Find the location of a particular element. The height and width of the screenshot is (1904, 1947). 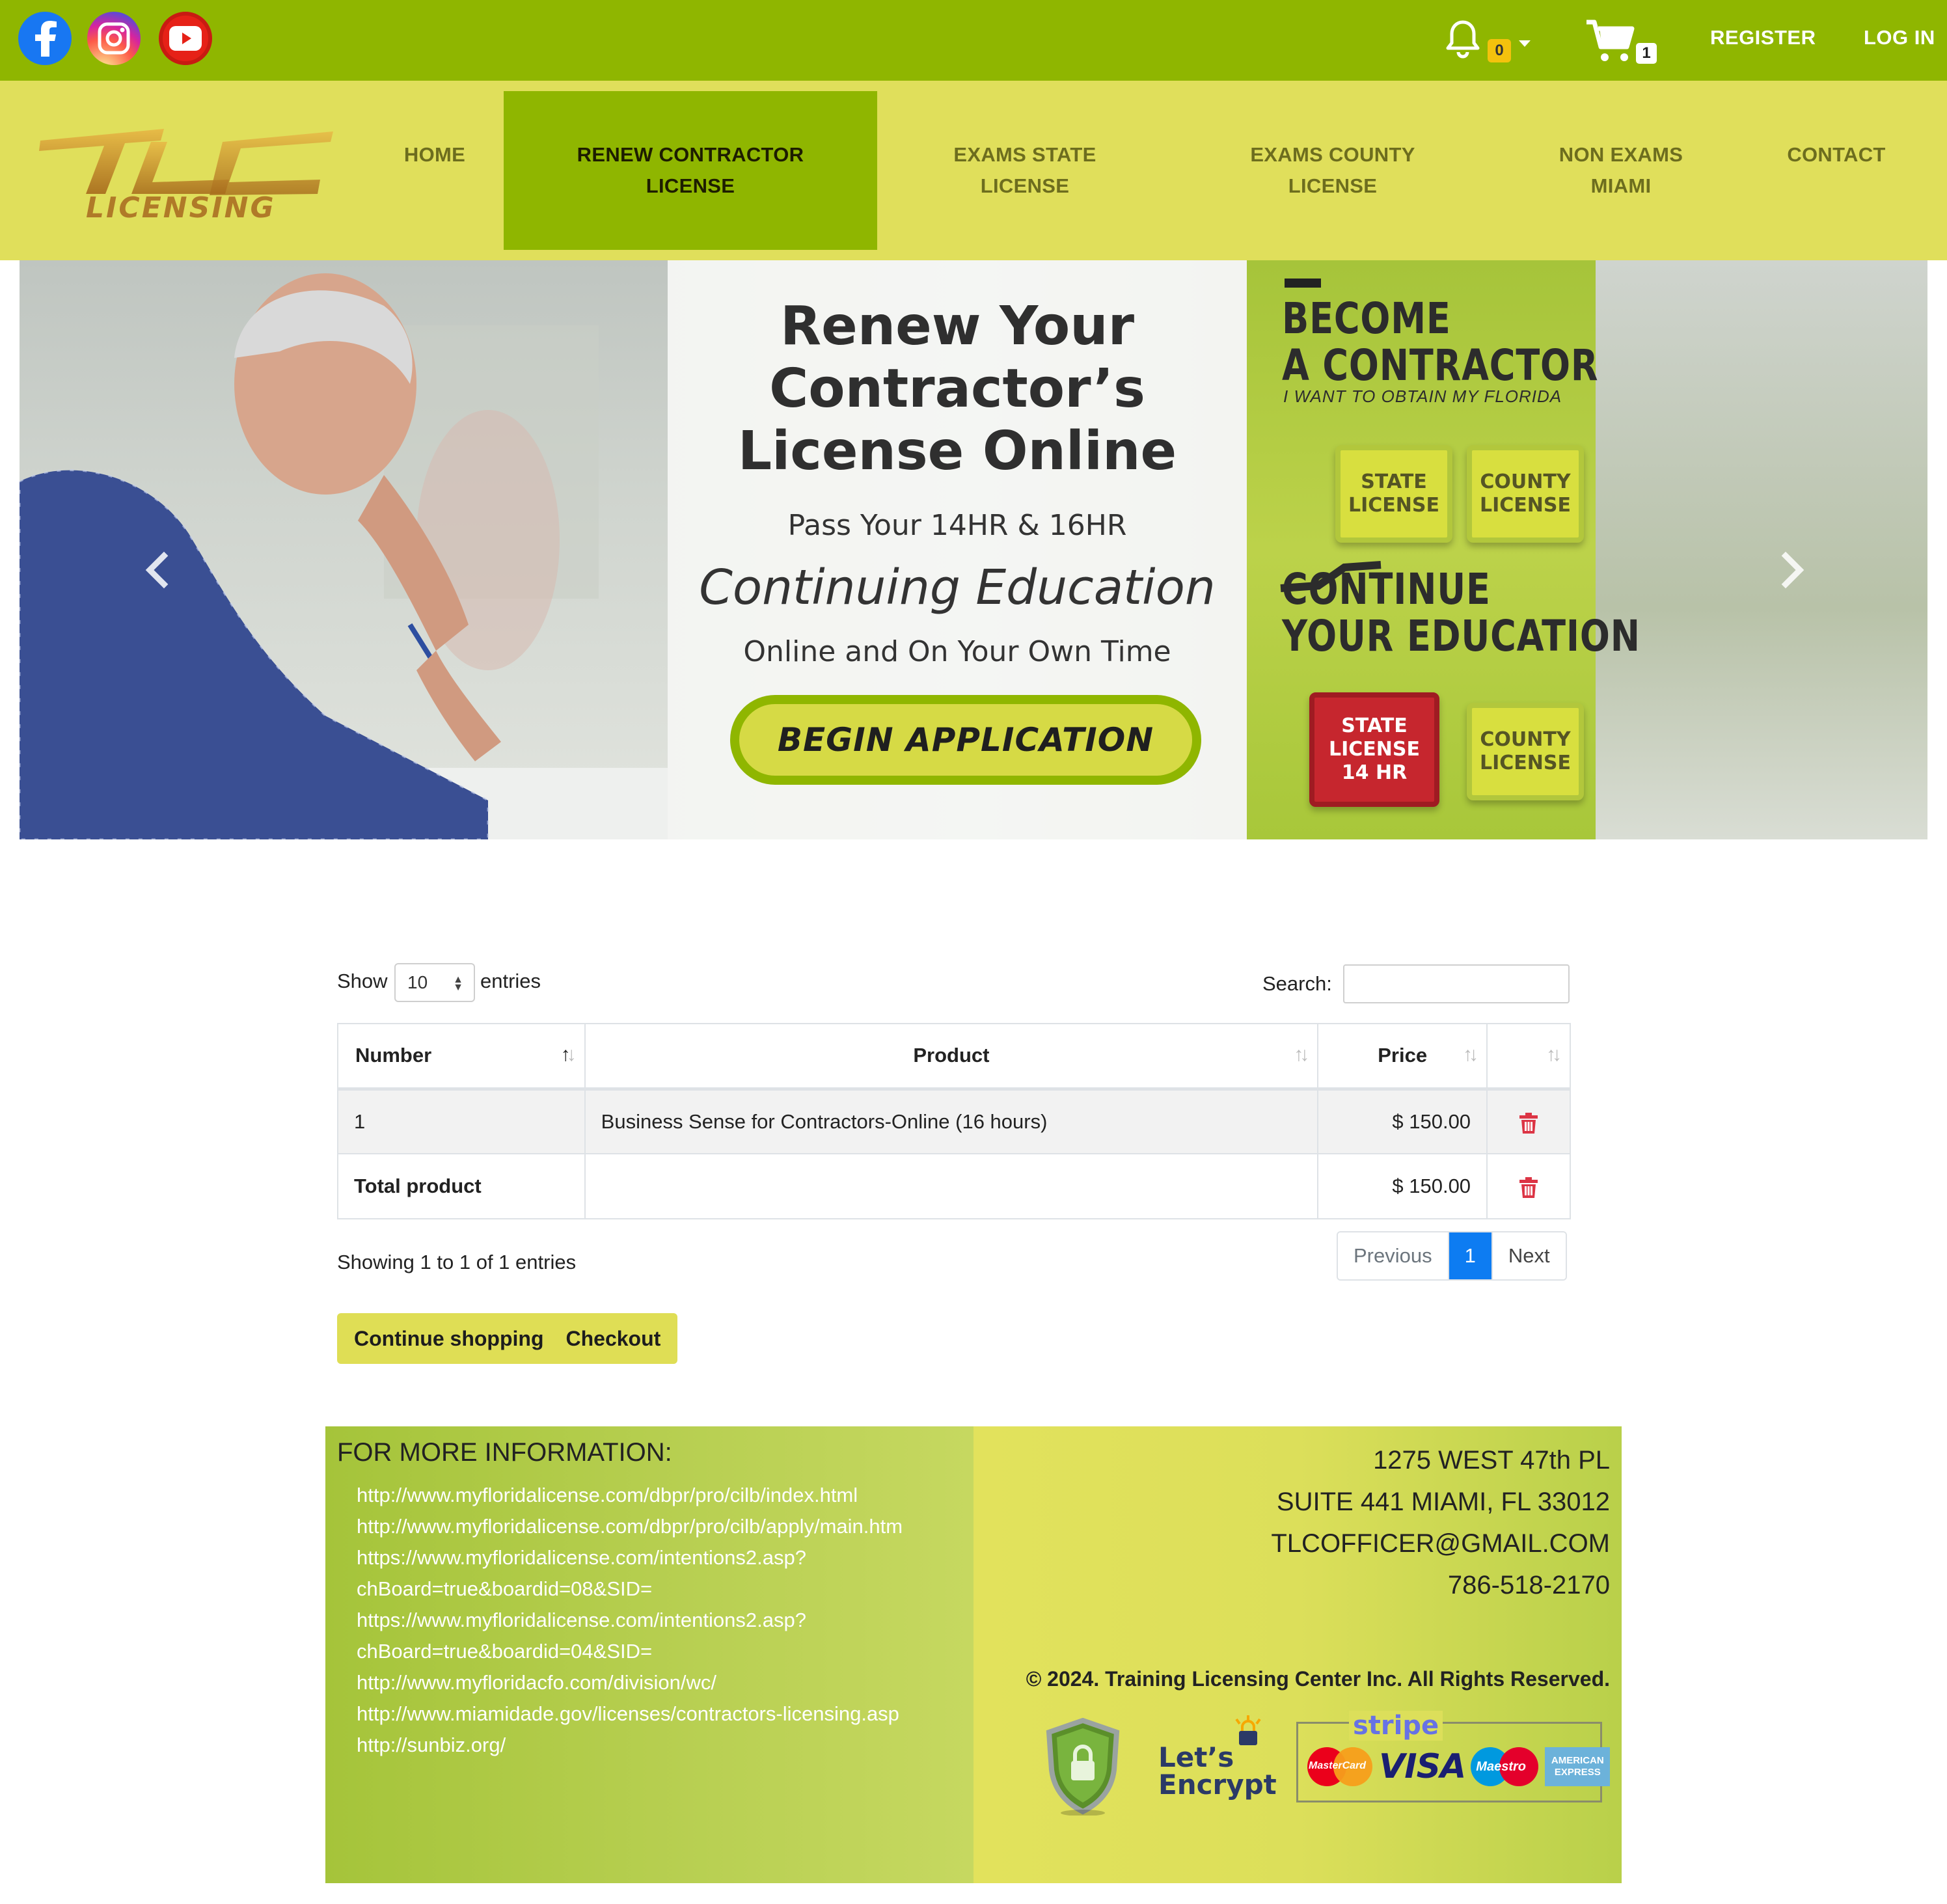

top-bar: 0 1 REGISTER LOG IN is located at coordinates (973, 40).